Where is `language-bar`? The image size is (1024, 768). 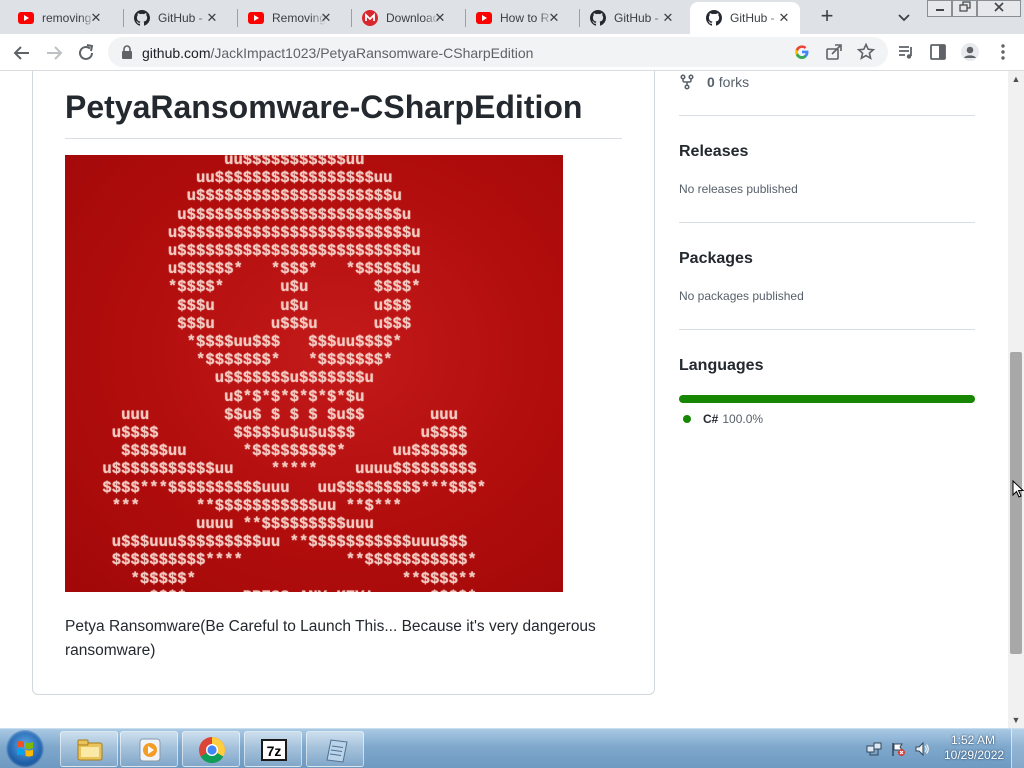
language-bar is located at coordinates (827, 399).